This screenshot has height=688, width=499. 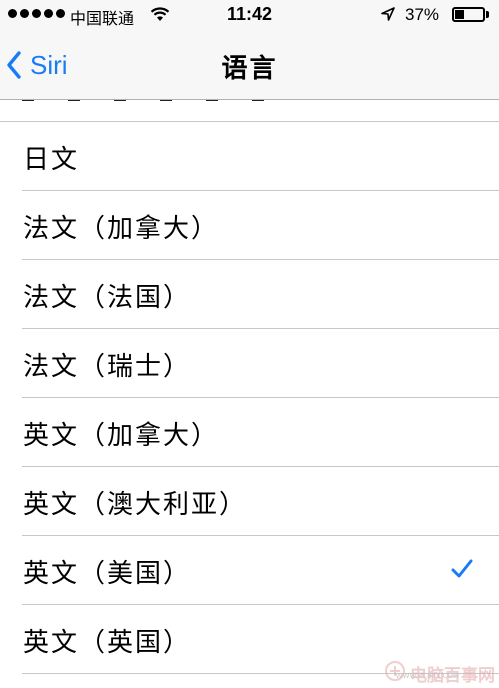 I want to click on navigation-bar: Siri 语言, so click(x=249, y=65).